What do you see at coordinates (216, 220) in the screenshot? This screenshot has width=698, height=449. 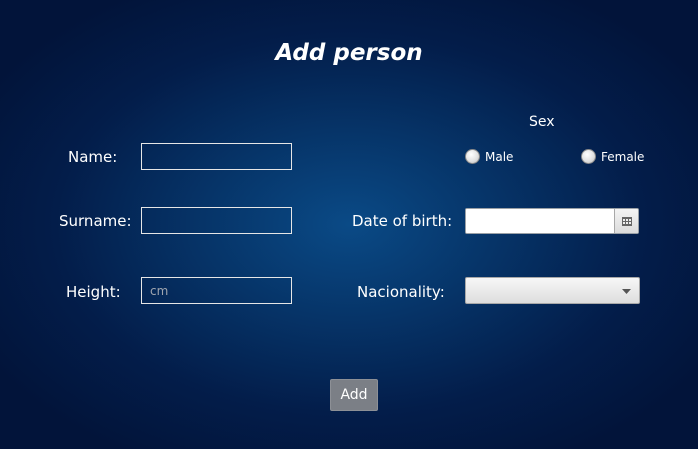 I see `surname-field` at bounding box center [216, 220].